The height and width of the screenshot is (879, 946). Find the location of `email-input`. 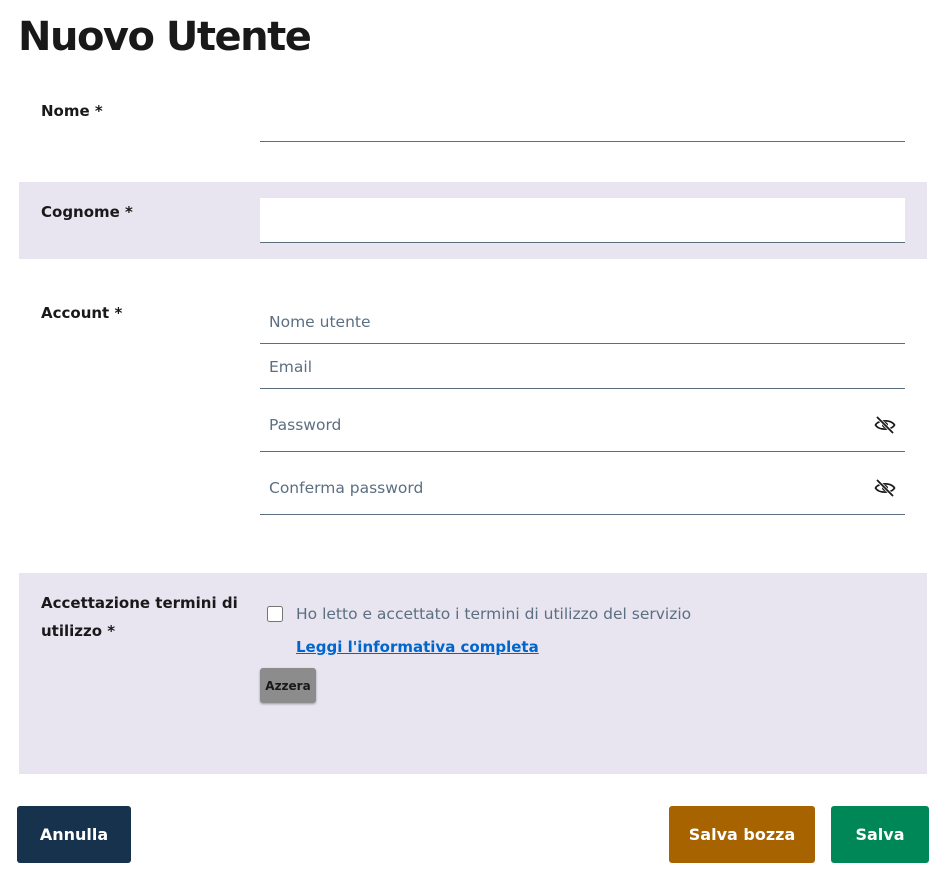

email-input is located at coordinates (582, 366).